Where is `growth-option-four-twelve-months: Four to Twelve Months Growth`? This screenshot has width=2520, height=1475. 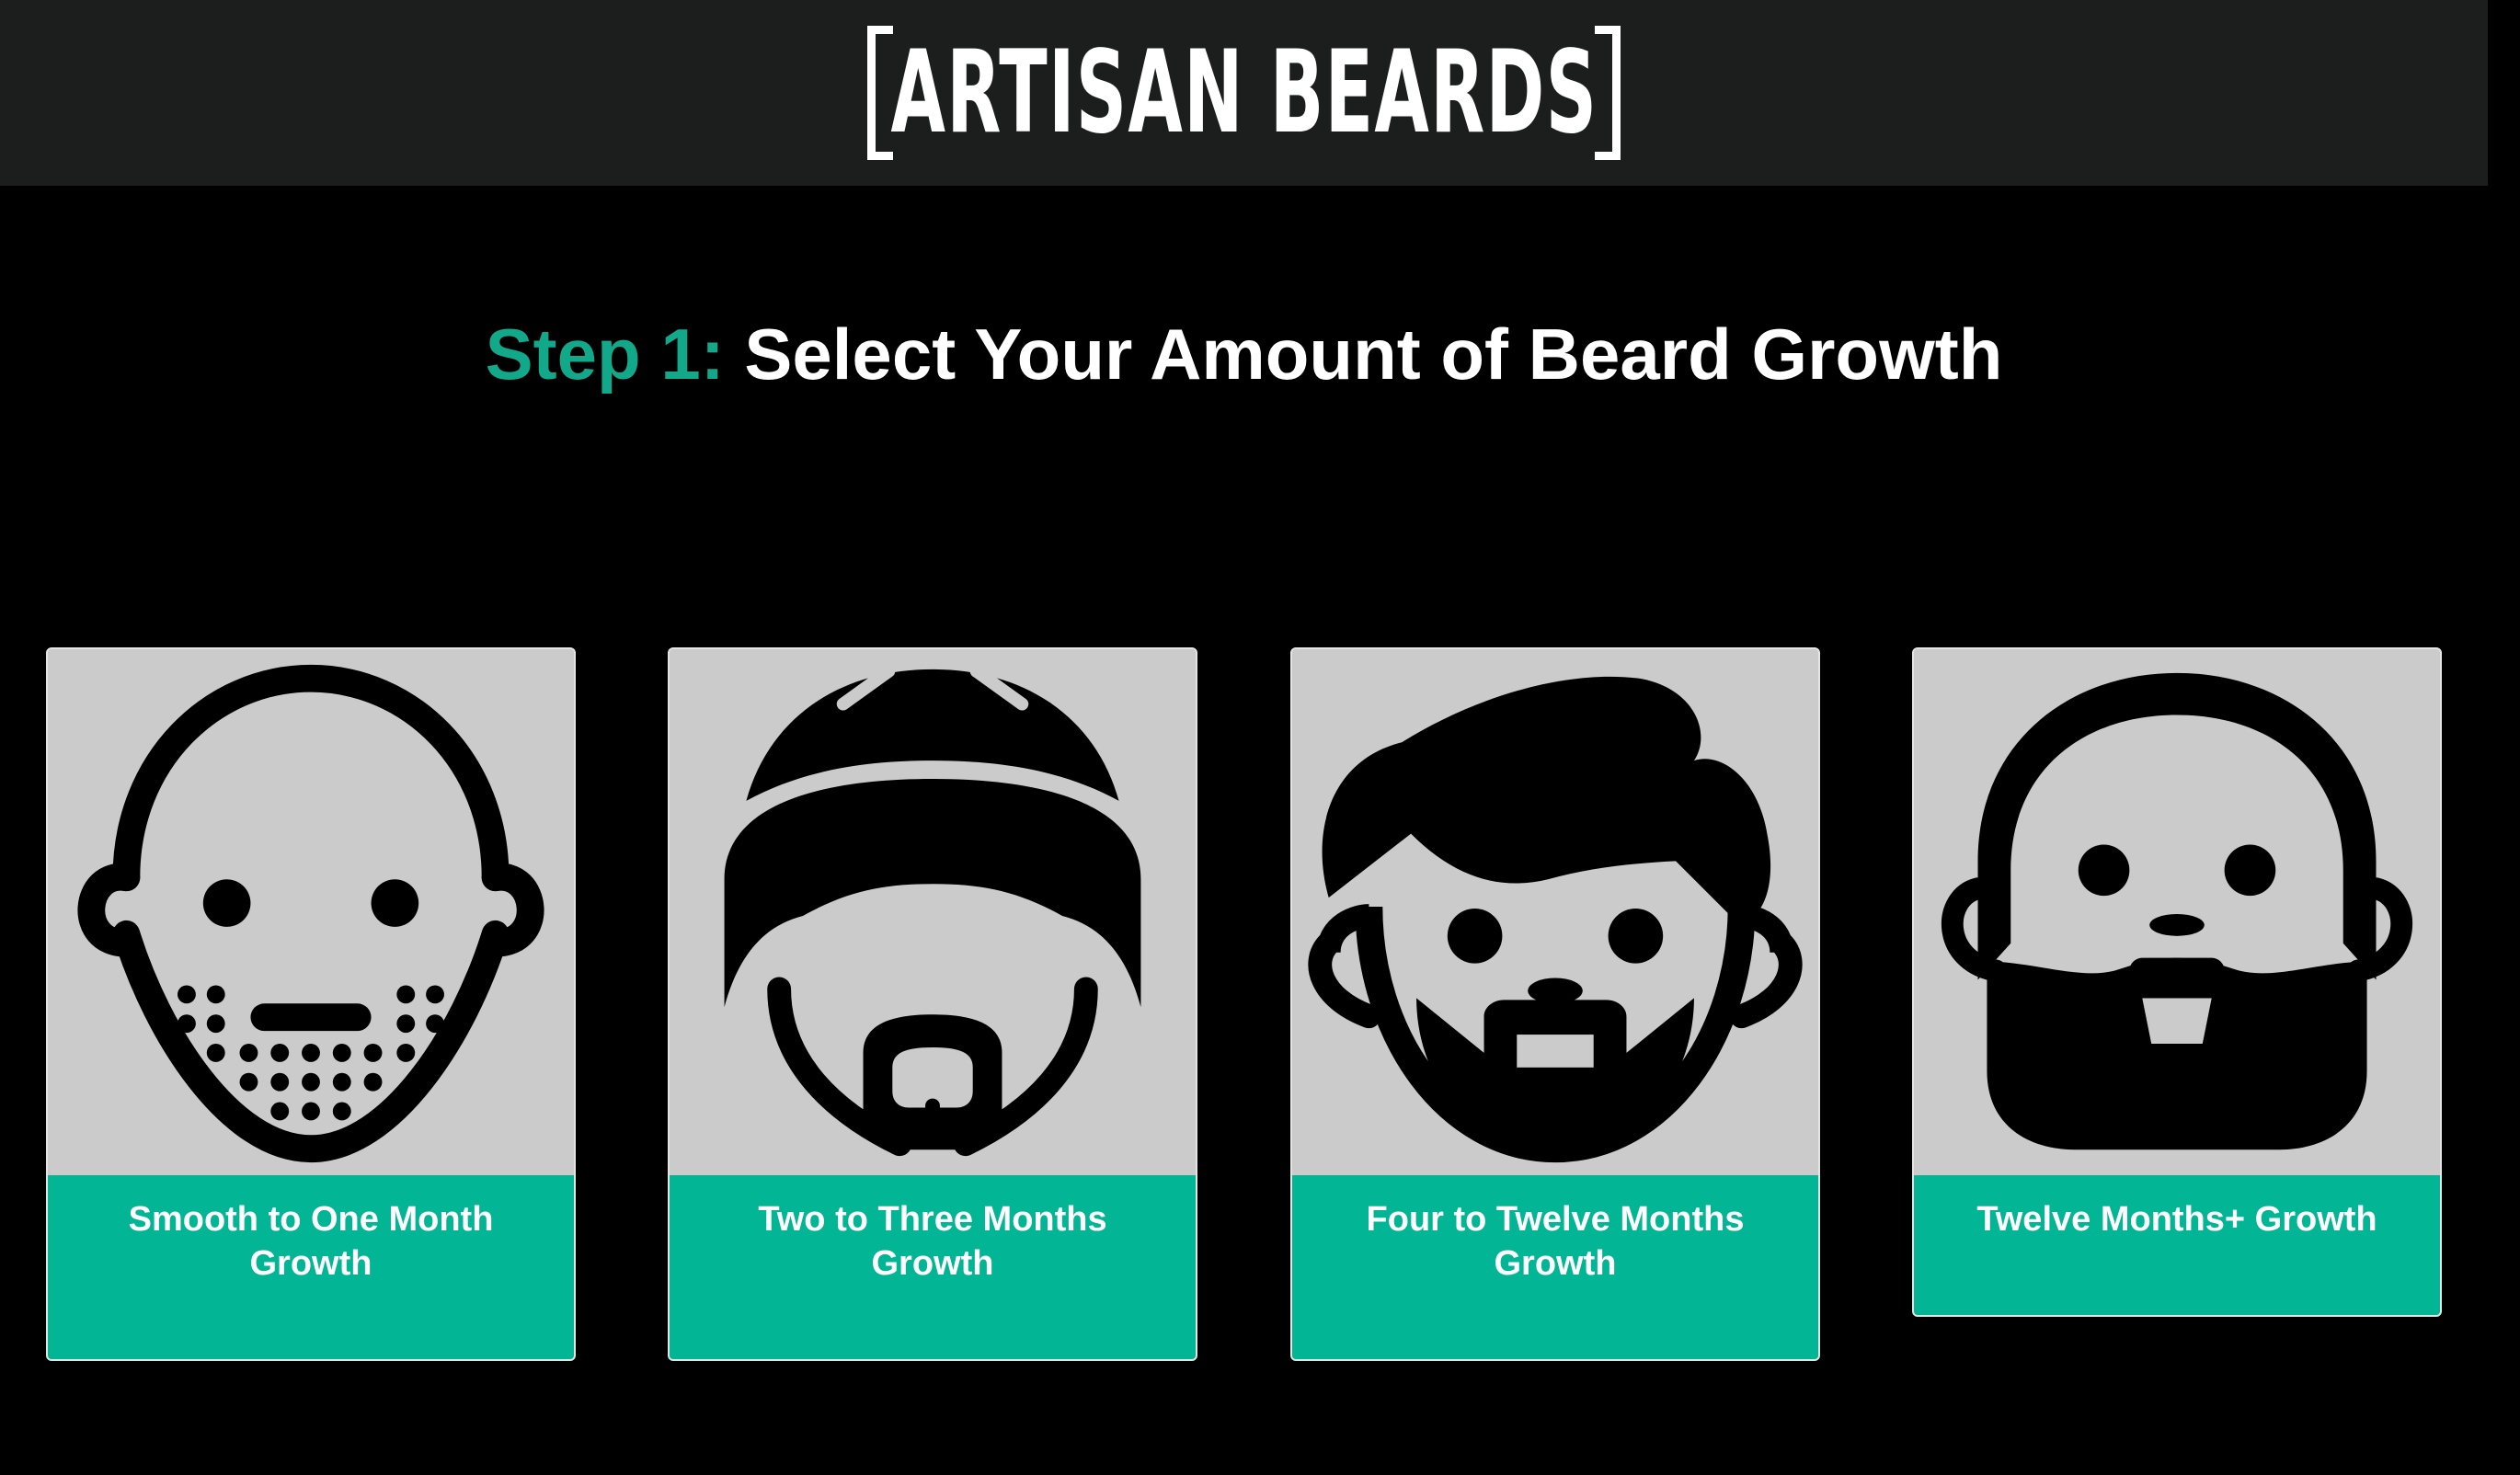
growth-option-four-twelve-months: Four to Twelve Months Growth is located at coordinates (1555, 1004).